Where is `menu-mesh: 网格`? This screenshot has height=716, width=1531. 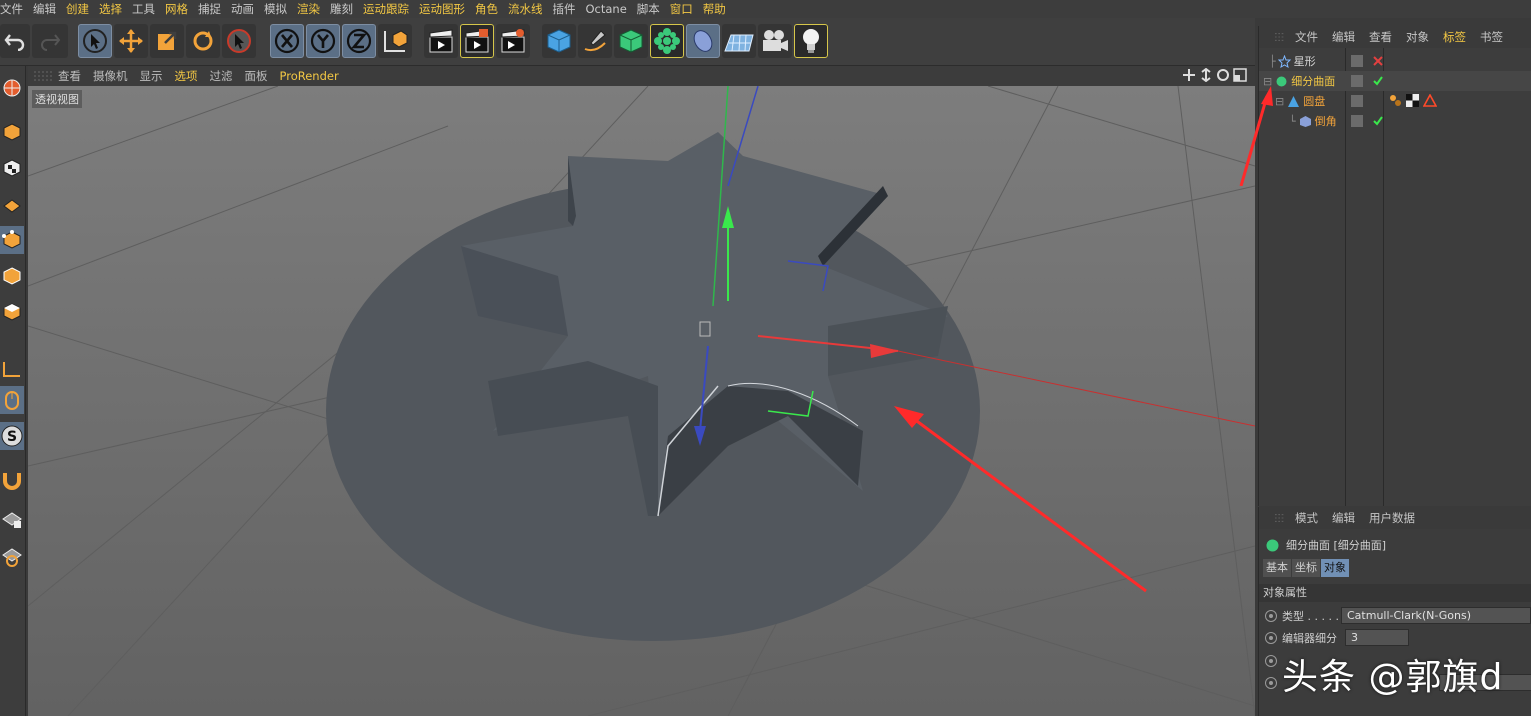
menu-mesh: 网格 is located at coordinates (180, 9).